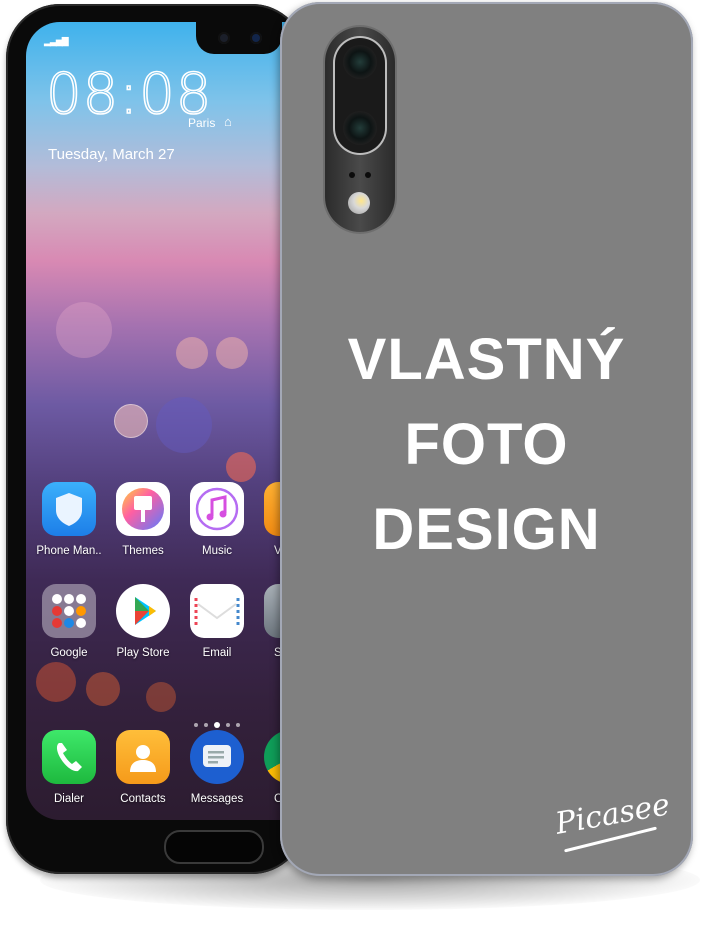 This screenshot has height=930, width=710. What do you see at coordinates (486, 529) in the screenshot?
I see `headline-line: DESIGN` at bounding box center [486, 529].